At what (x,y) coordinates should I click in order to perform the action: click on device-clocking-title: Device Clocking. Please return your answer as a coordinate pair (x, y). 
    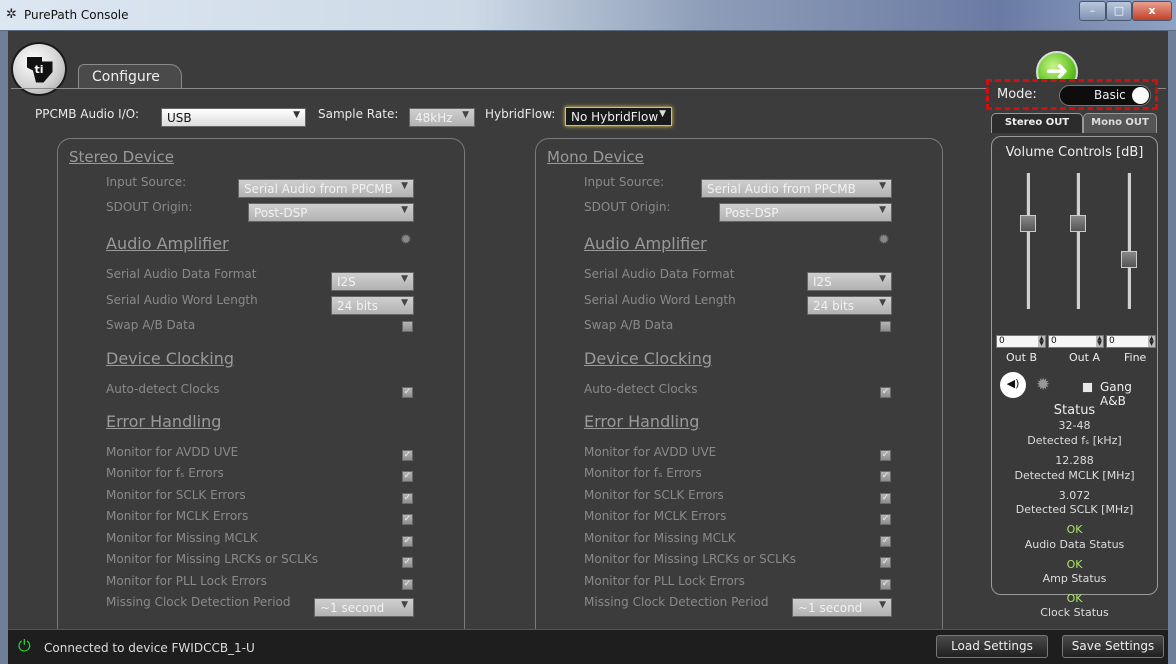
    Looking at the image, I should click on (648, 358).